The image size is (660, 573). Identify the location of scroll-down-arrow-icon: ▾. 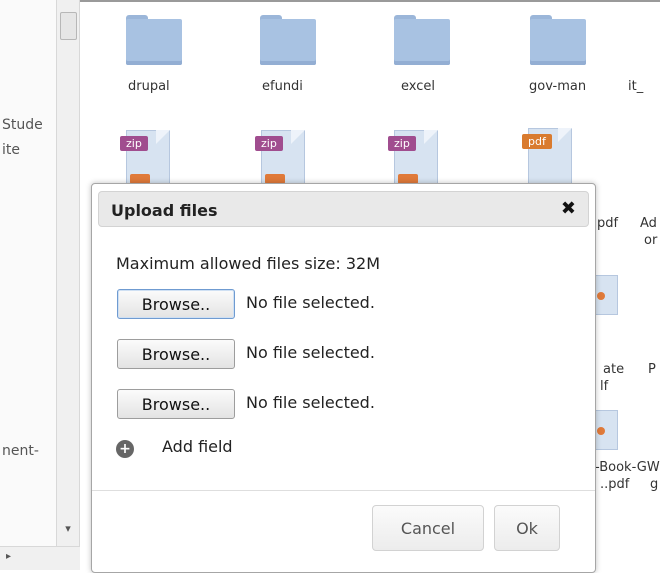
(68, 528).